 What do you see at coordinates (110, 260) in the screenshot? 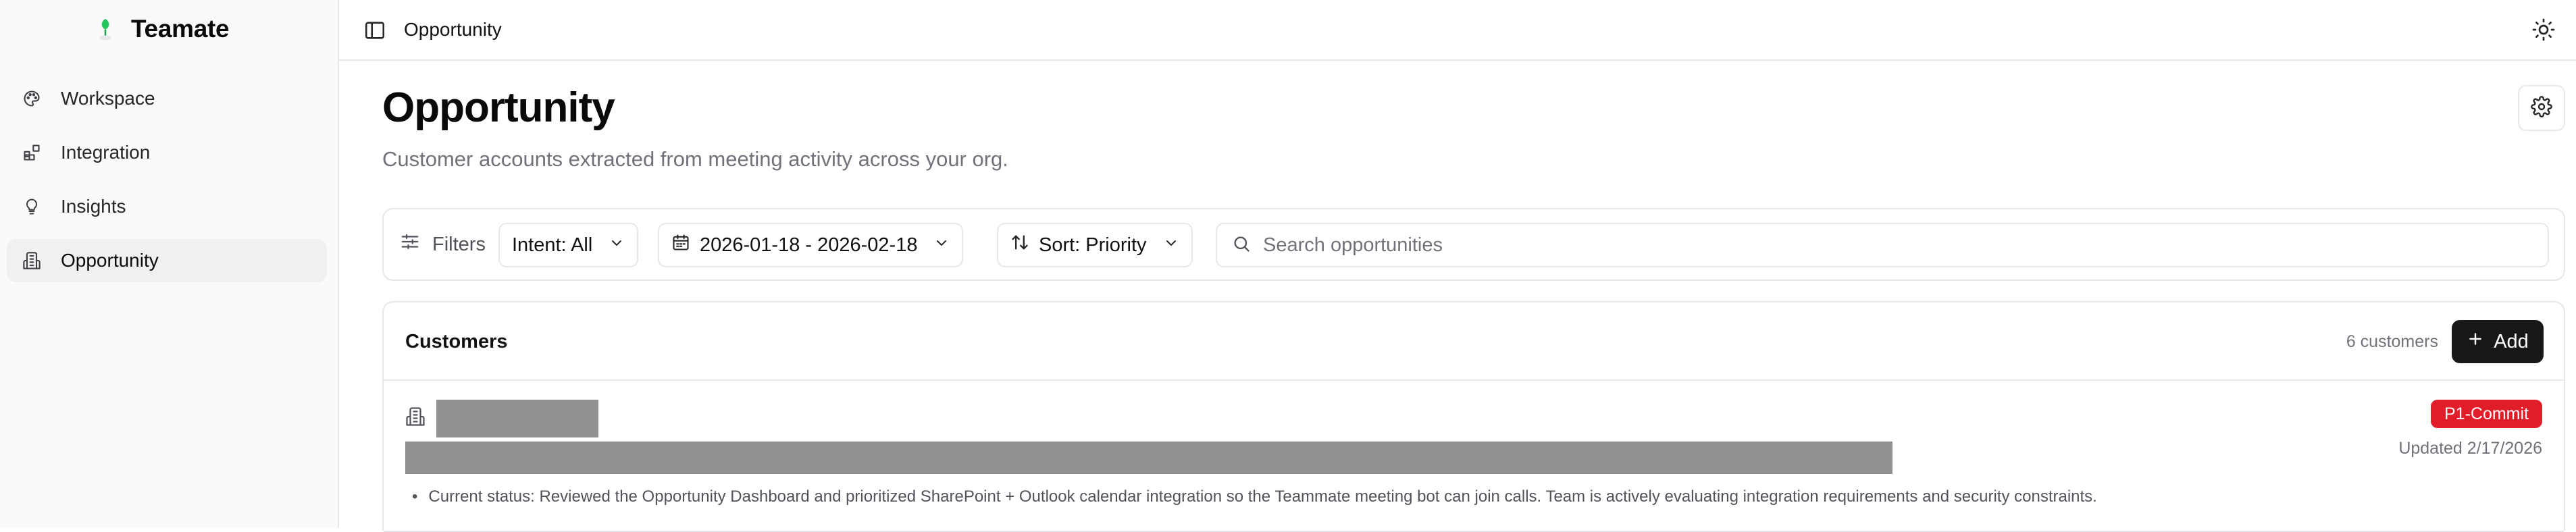
I see `sidebar-item-label: Opportunity` at bounding box center [110, 260].